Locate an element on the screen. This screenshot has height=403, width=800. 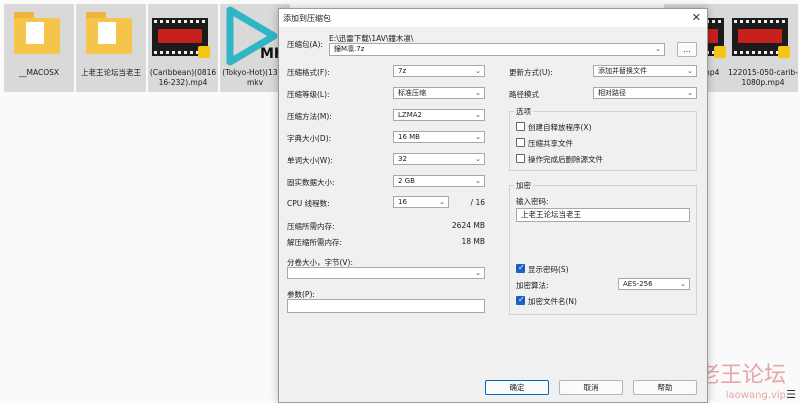
file-tile-video: 122015-050-carib-1080p.mp4 is located at coordinates (763, 48).